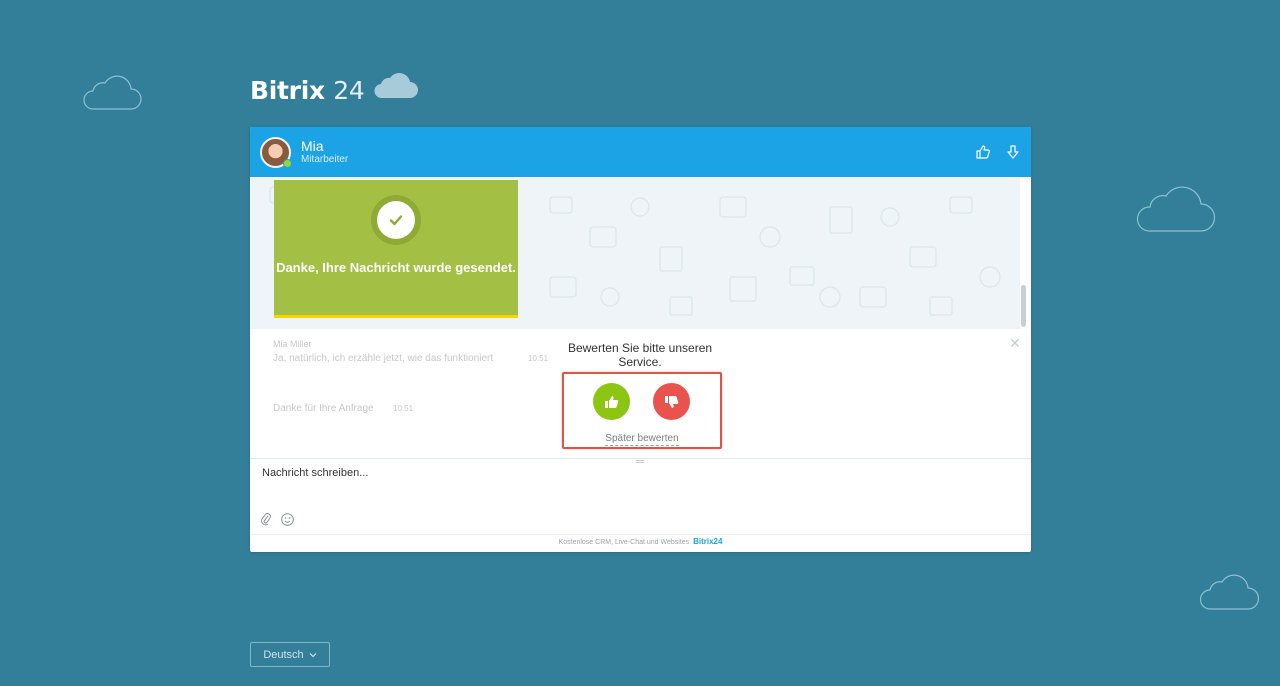 The image size is (1280, 686). Describe the element at coordinates (642, 439) in the screenshot. I see `rate-later-link: Später bewerten` at that location.